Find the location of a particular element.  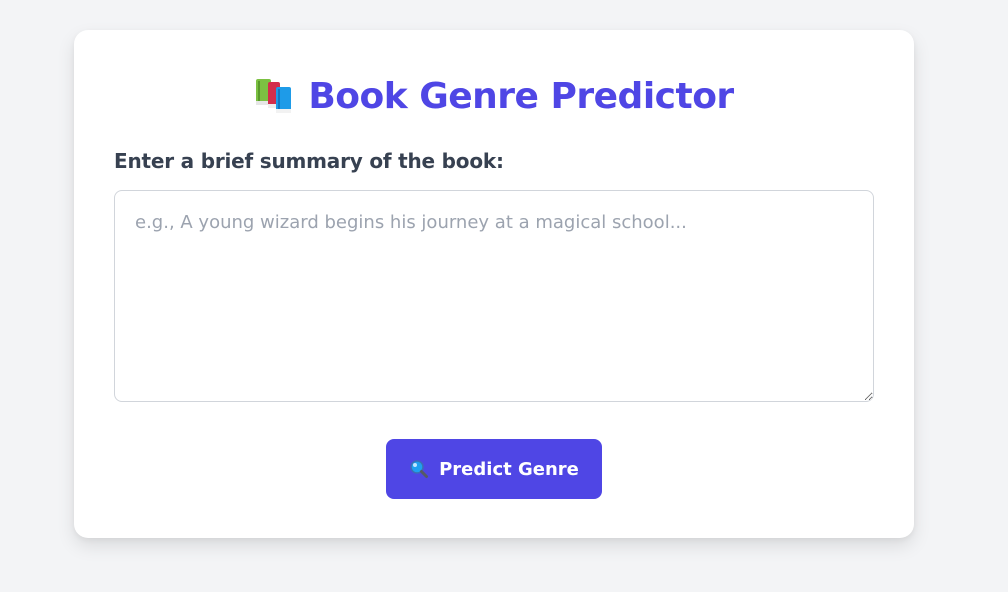

summary-label: Enter a brief summary of the book: is located at coordinates (309, 161).